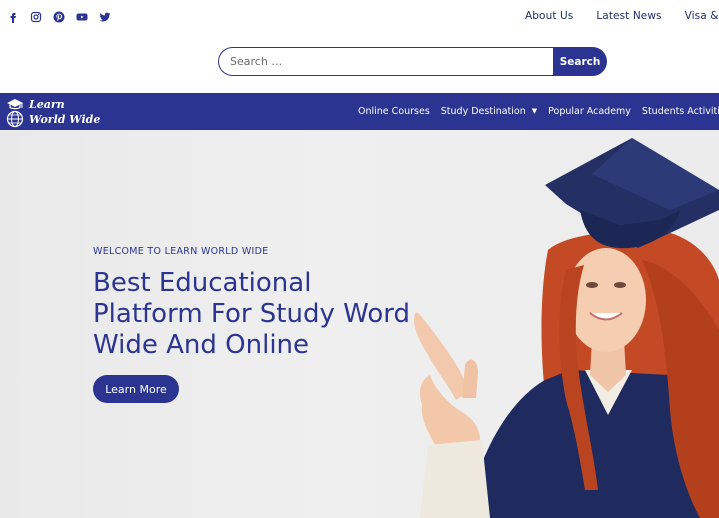  Describe the element at coordinates (549, 16) in the screenshot. I see `top-link-about-us: About Us` at that location.